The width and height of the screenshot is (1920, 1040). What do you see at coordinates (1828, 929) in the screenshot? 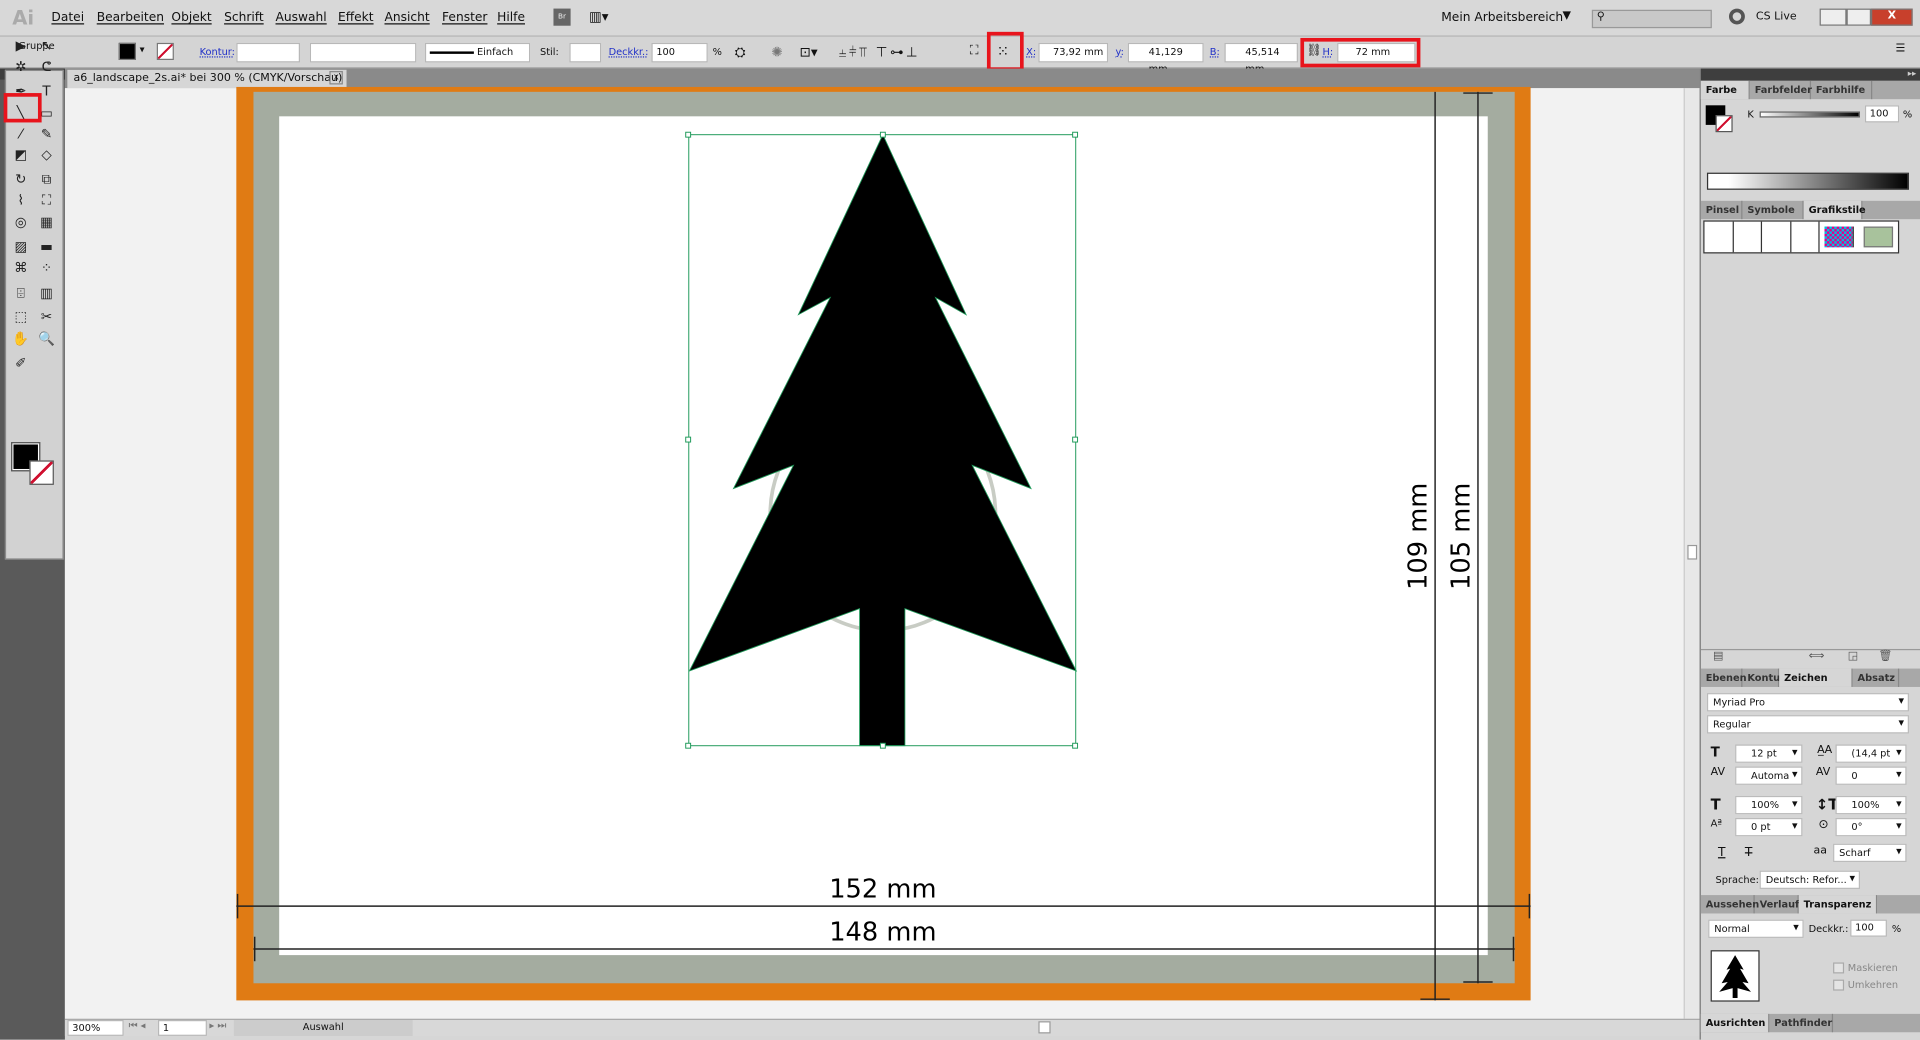
I see `transparency-opacity-label: Deckkr.:` at bounding box center [1828, 929].